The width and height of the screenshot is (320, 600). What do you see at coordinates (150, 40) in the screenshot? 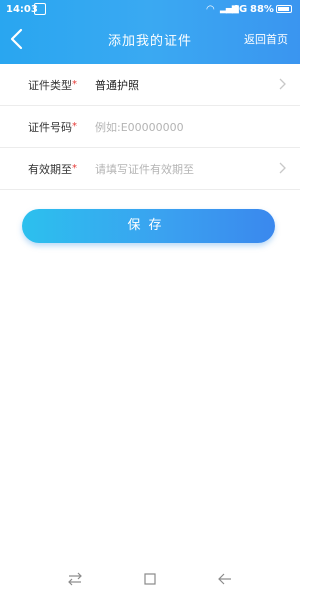
I see `nav-bar: 添加我的证件 返回首页` at bounding box center [150, 40].